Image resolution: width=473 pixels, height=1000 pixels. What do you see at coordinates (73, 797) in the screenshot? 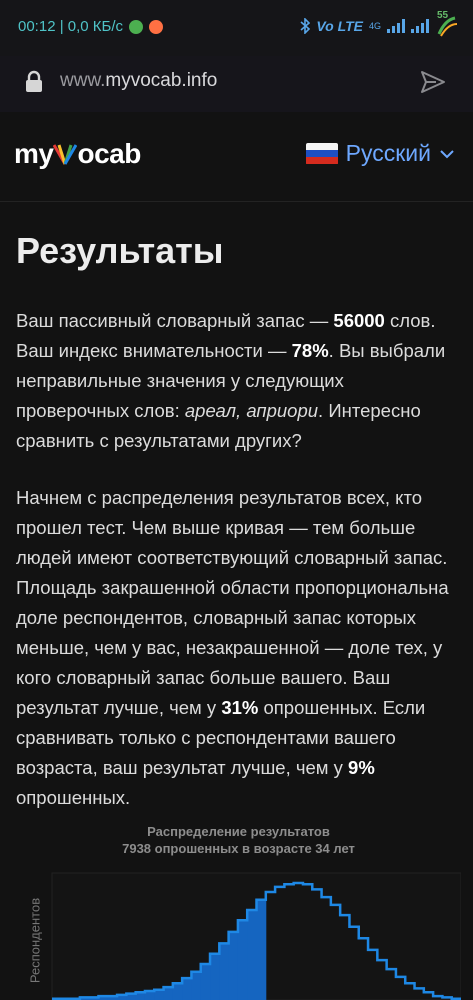
I see `text-span: опрошенных.` at bounding box center [73, 797].